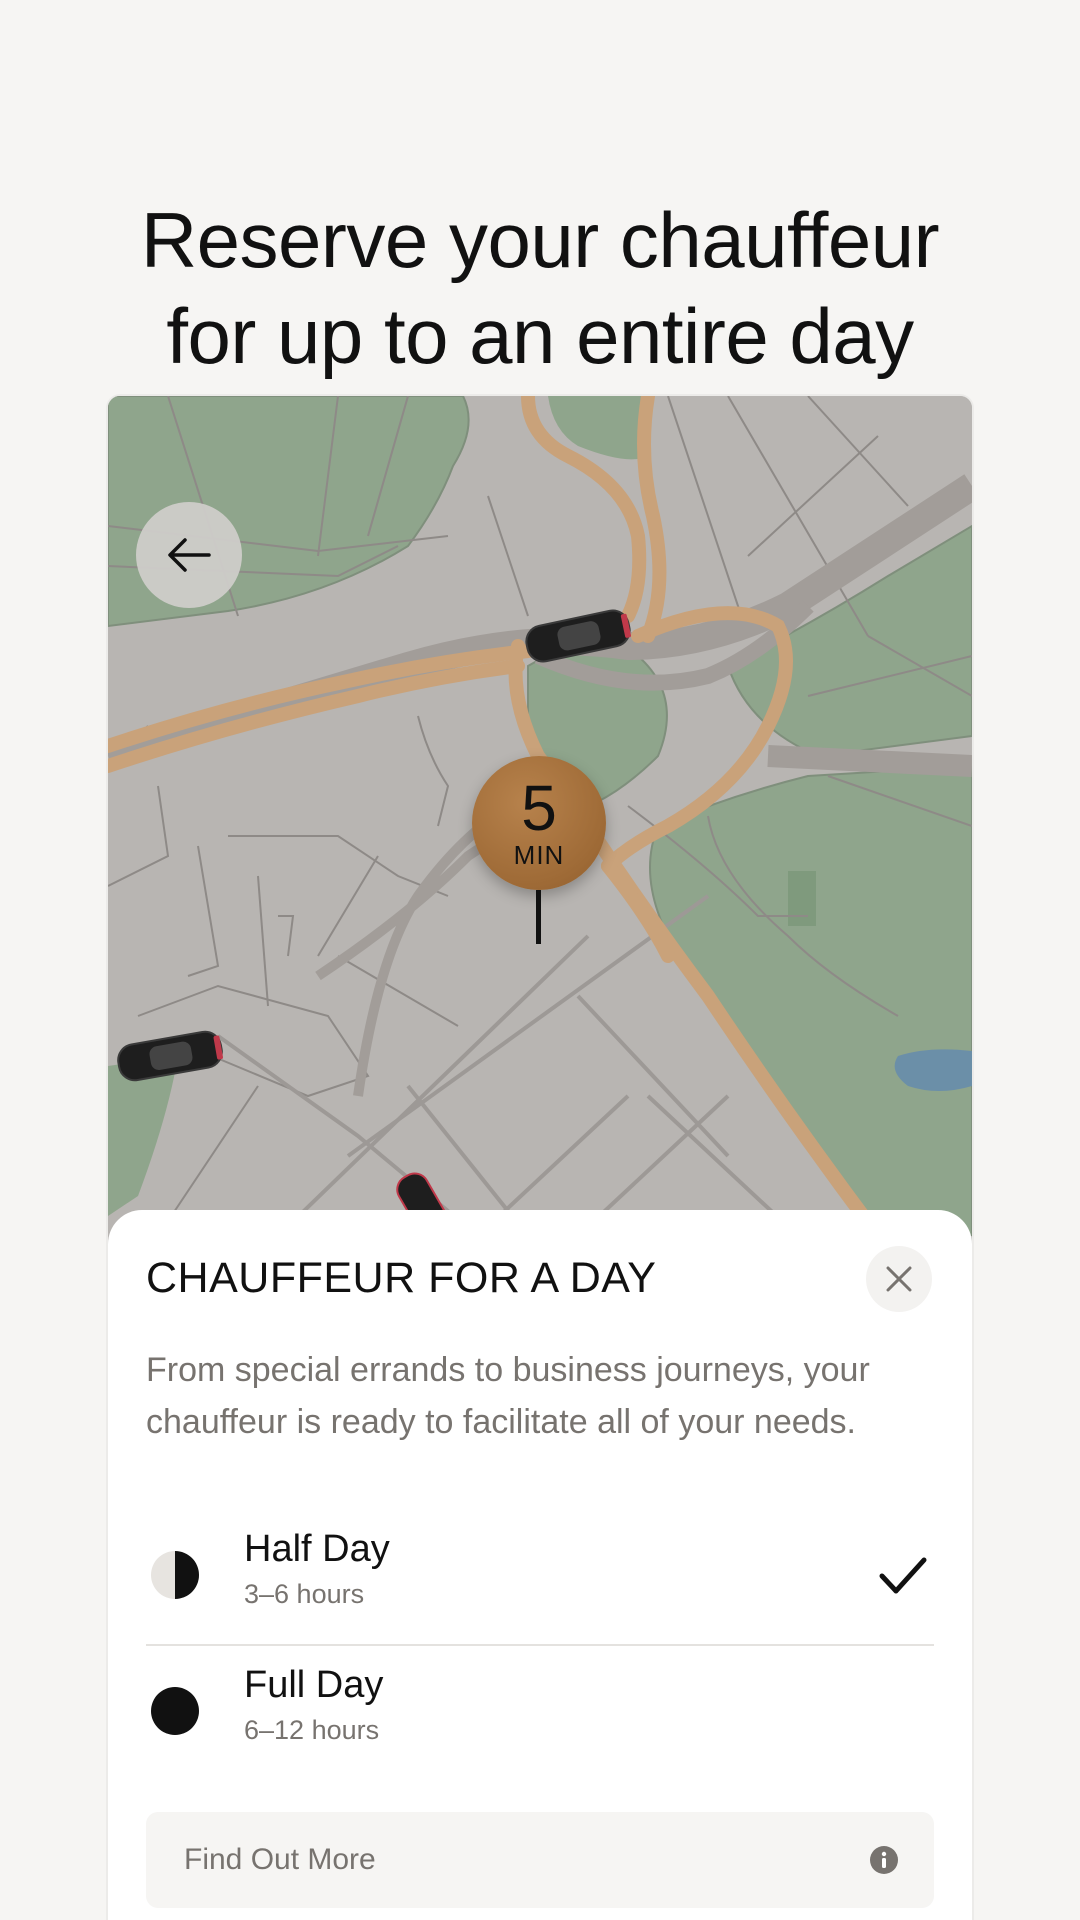 The image size is (1080, 1920). What do you see at coordinates (538, 917) in the screenshot?
I see `eta-pin-stem` at bounding box center [538, 917].